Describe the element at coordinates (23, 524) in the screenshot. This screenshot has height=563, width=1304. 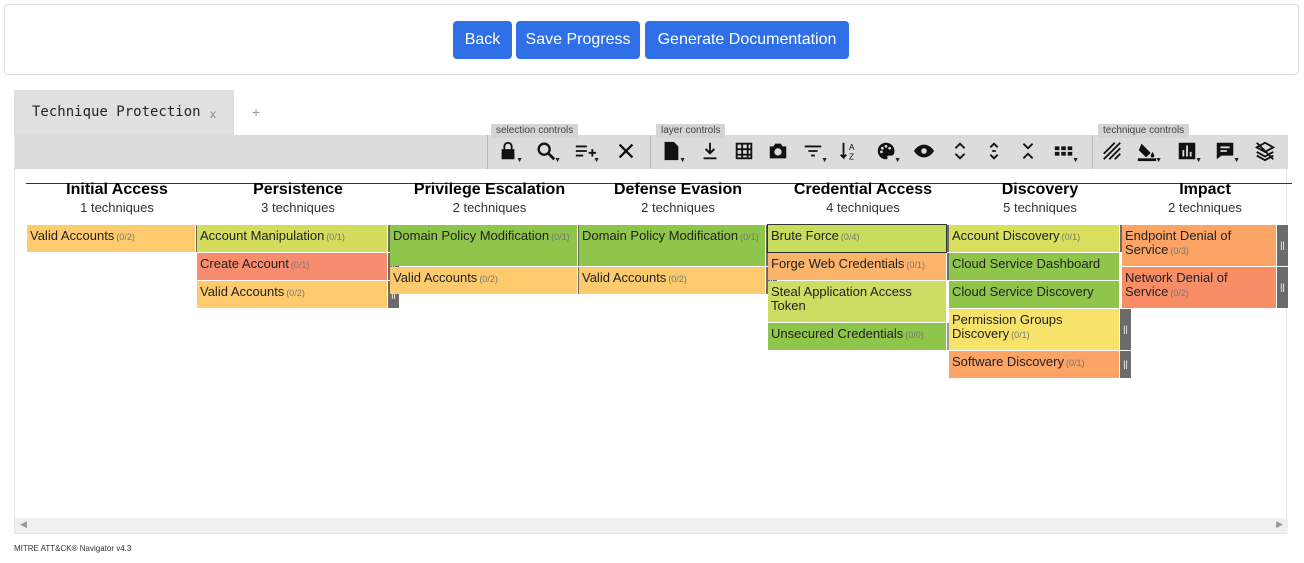
I see `scroll-left-icon: ◀` at that location.